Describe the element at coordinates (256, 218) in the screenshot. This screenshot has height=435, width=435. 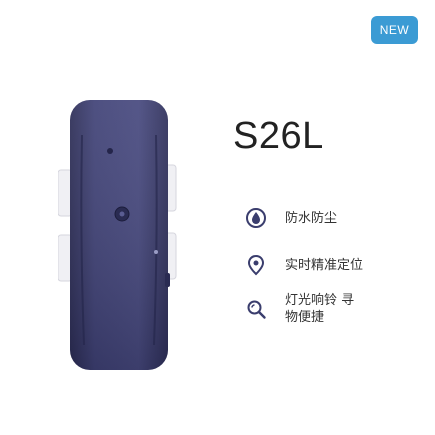
I see `water-droplet-circle-icon` at that location.